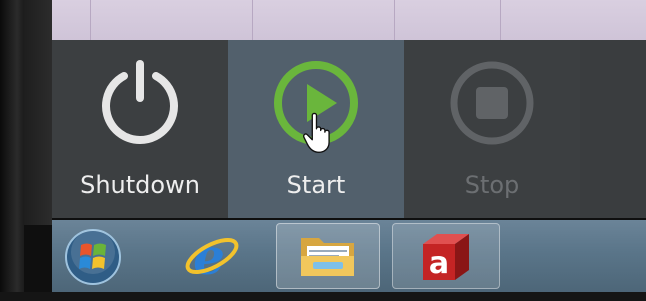 The height and width of the screenshot is (301, 646). I want to click on folder-icon, so click(327, 257).